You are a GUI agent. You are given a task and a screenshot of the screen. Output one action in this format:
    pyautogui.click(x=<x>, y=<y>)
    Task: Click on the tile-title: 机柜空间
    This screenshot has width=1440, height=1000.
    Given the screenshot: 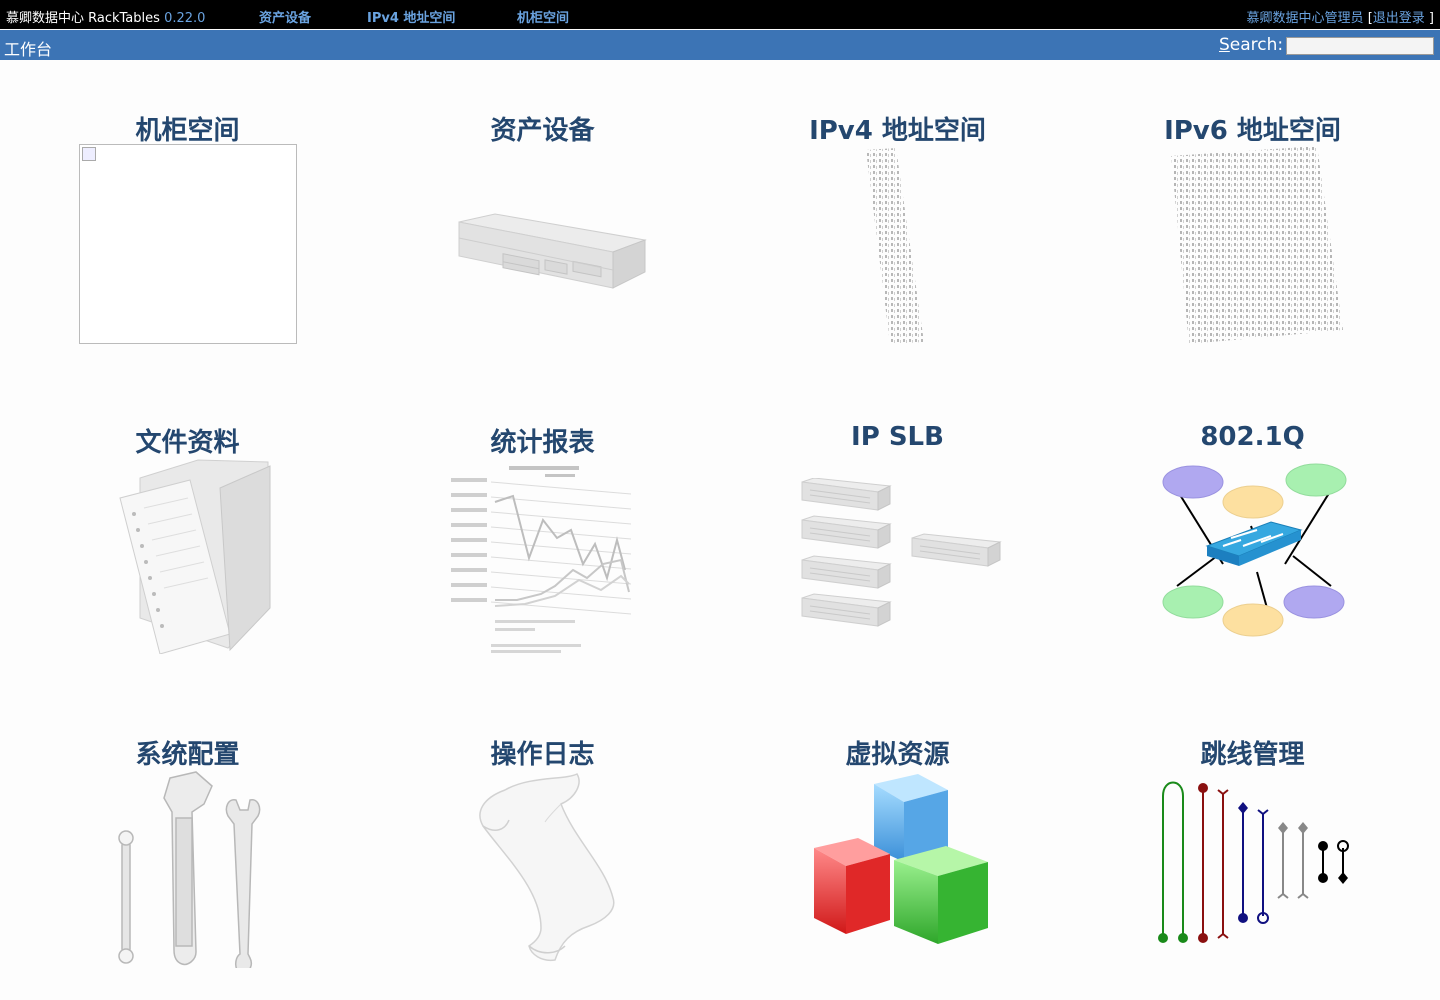 What is the action you would take?
    pyautogui.click(x=187, y=128)
    